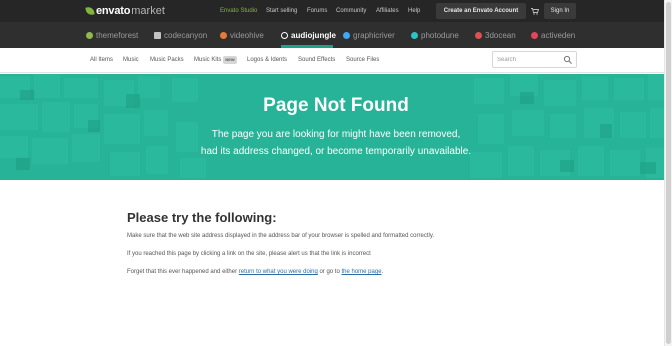 This screenshot has height=346, width=672. I want to click on market-label: audiojungle, so click(313, 35).